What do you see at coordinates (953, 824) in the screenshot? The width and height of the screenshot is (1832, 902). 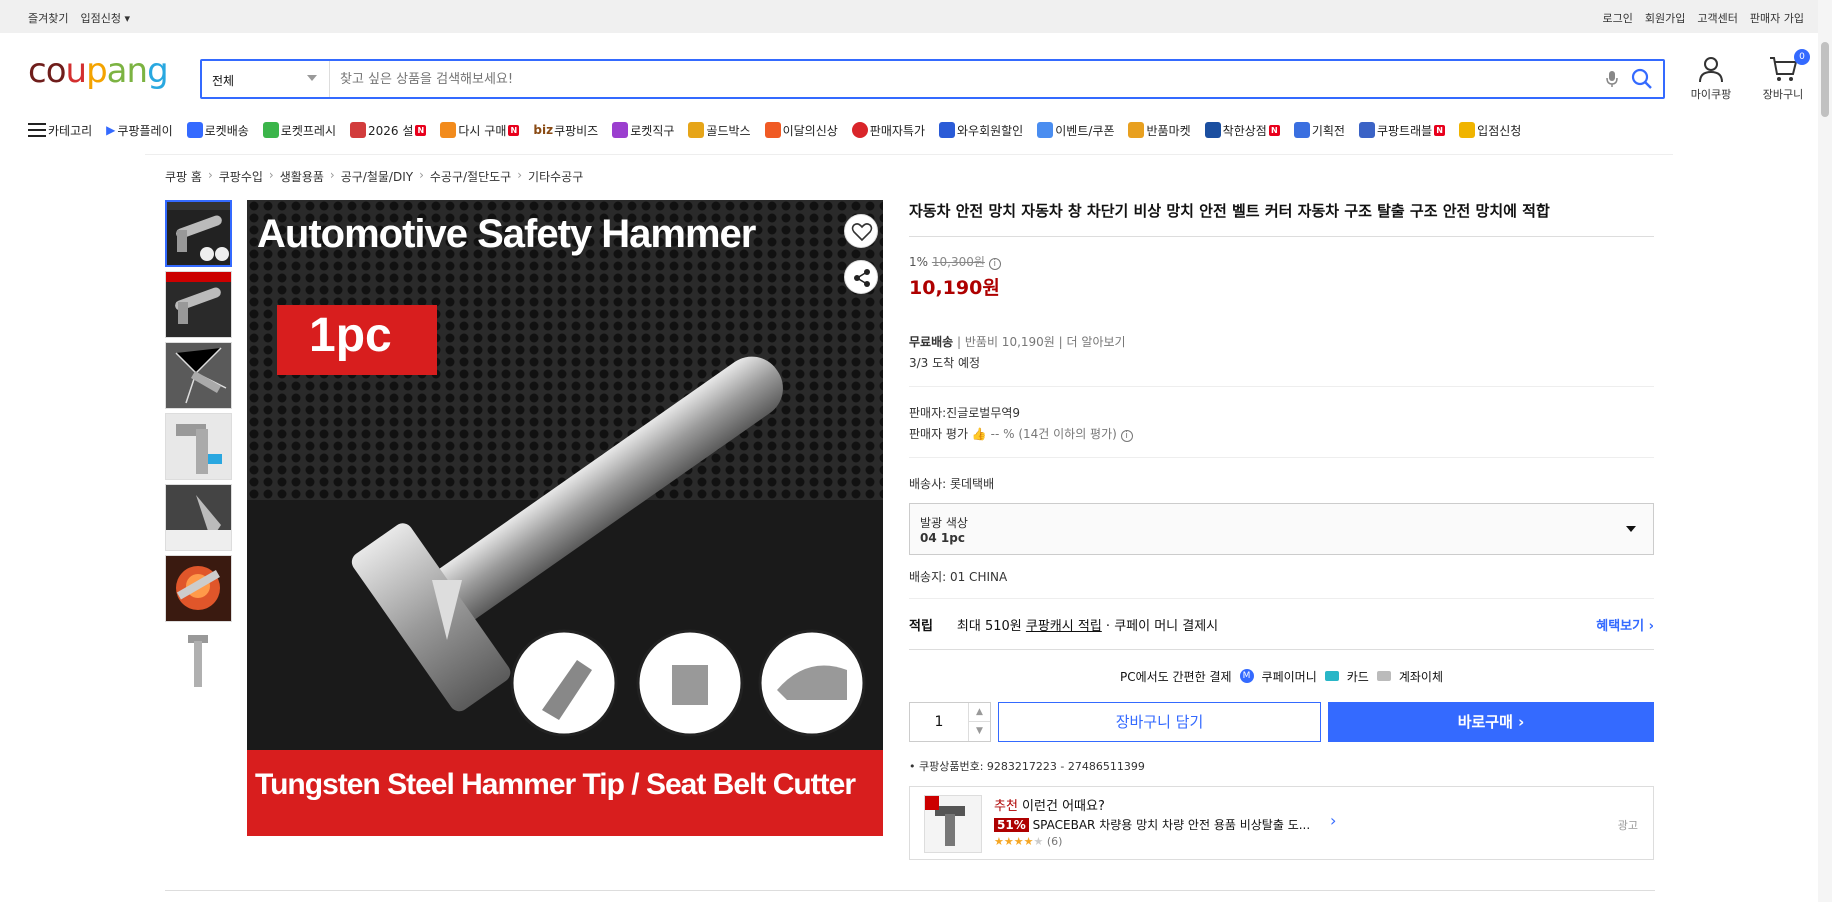 I see `recommended-product-image` at bounding box center [953, 824].